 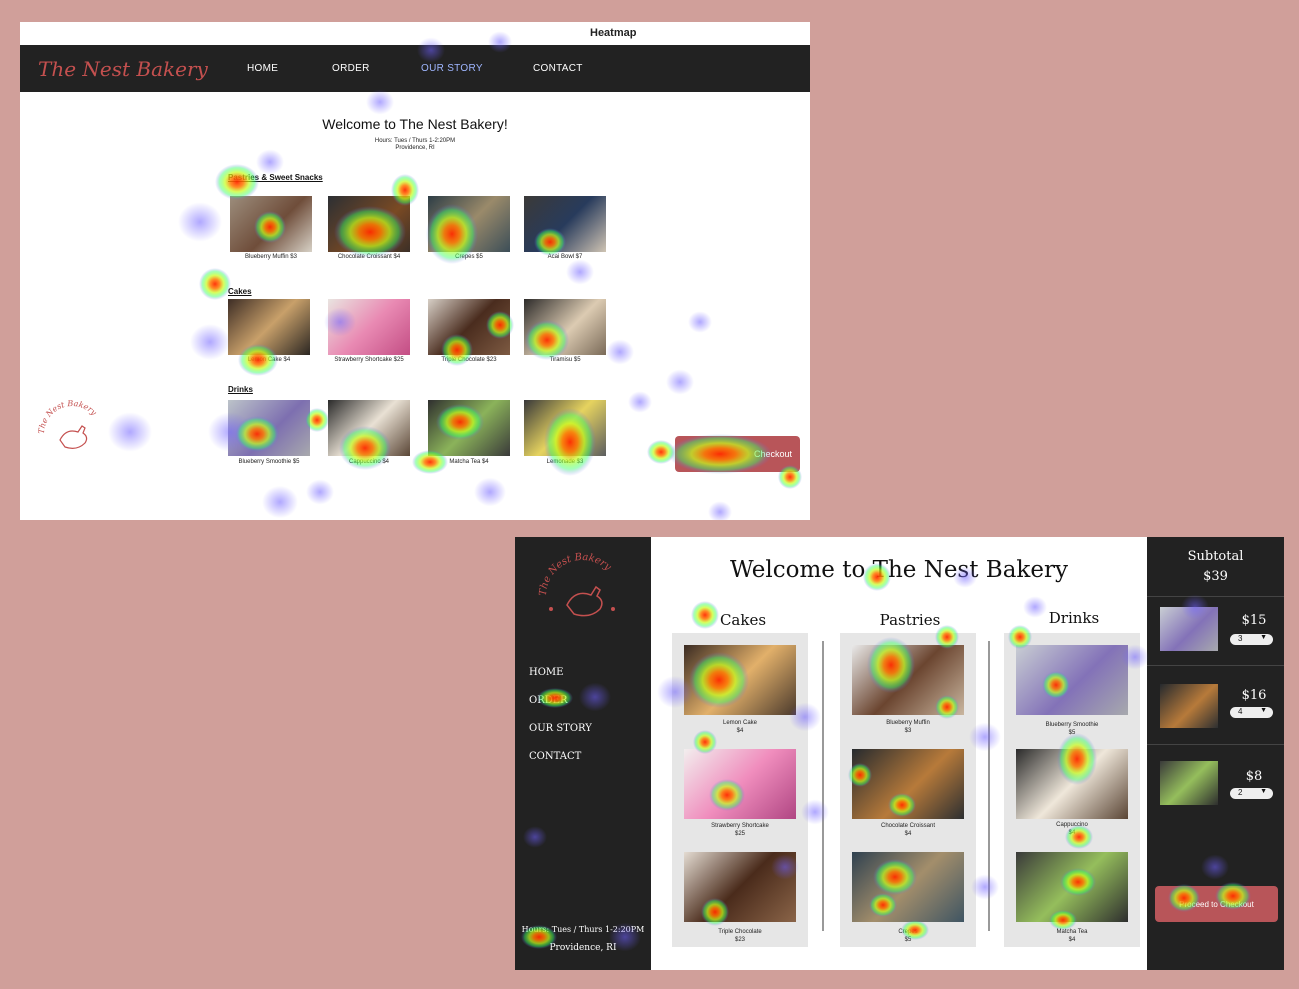 What do you see at coordinates (269, 462) in the screenshot?
I see `product-caption: Blueberry Smoothie $5` at bounding box center [269, 462].